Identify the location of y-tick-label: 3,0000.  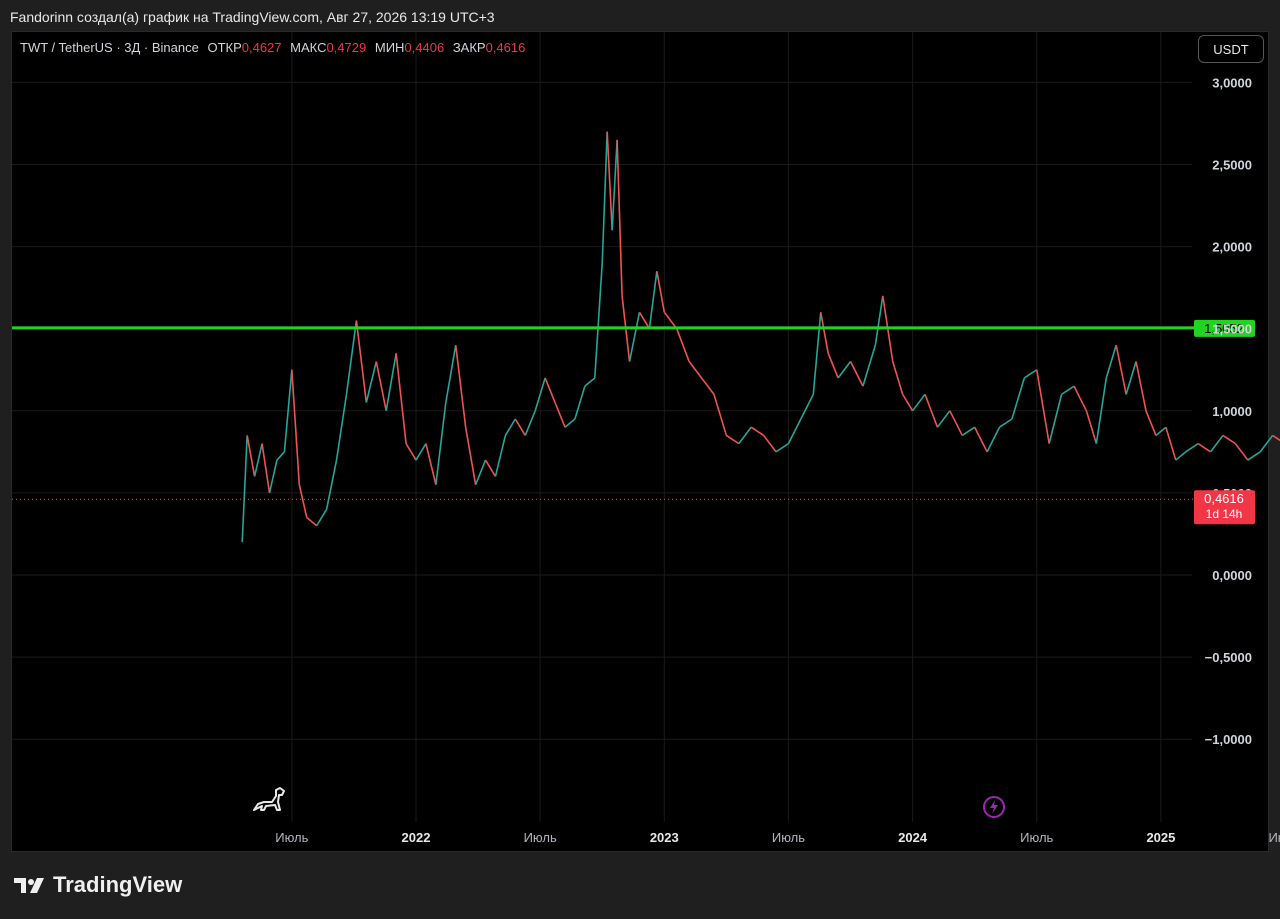
(1232, 82).